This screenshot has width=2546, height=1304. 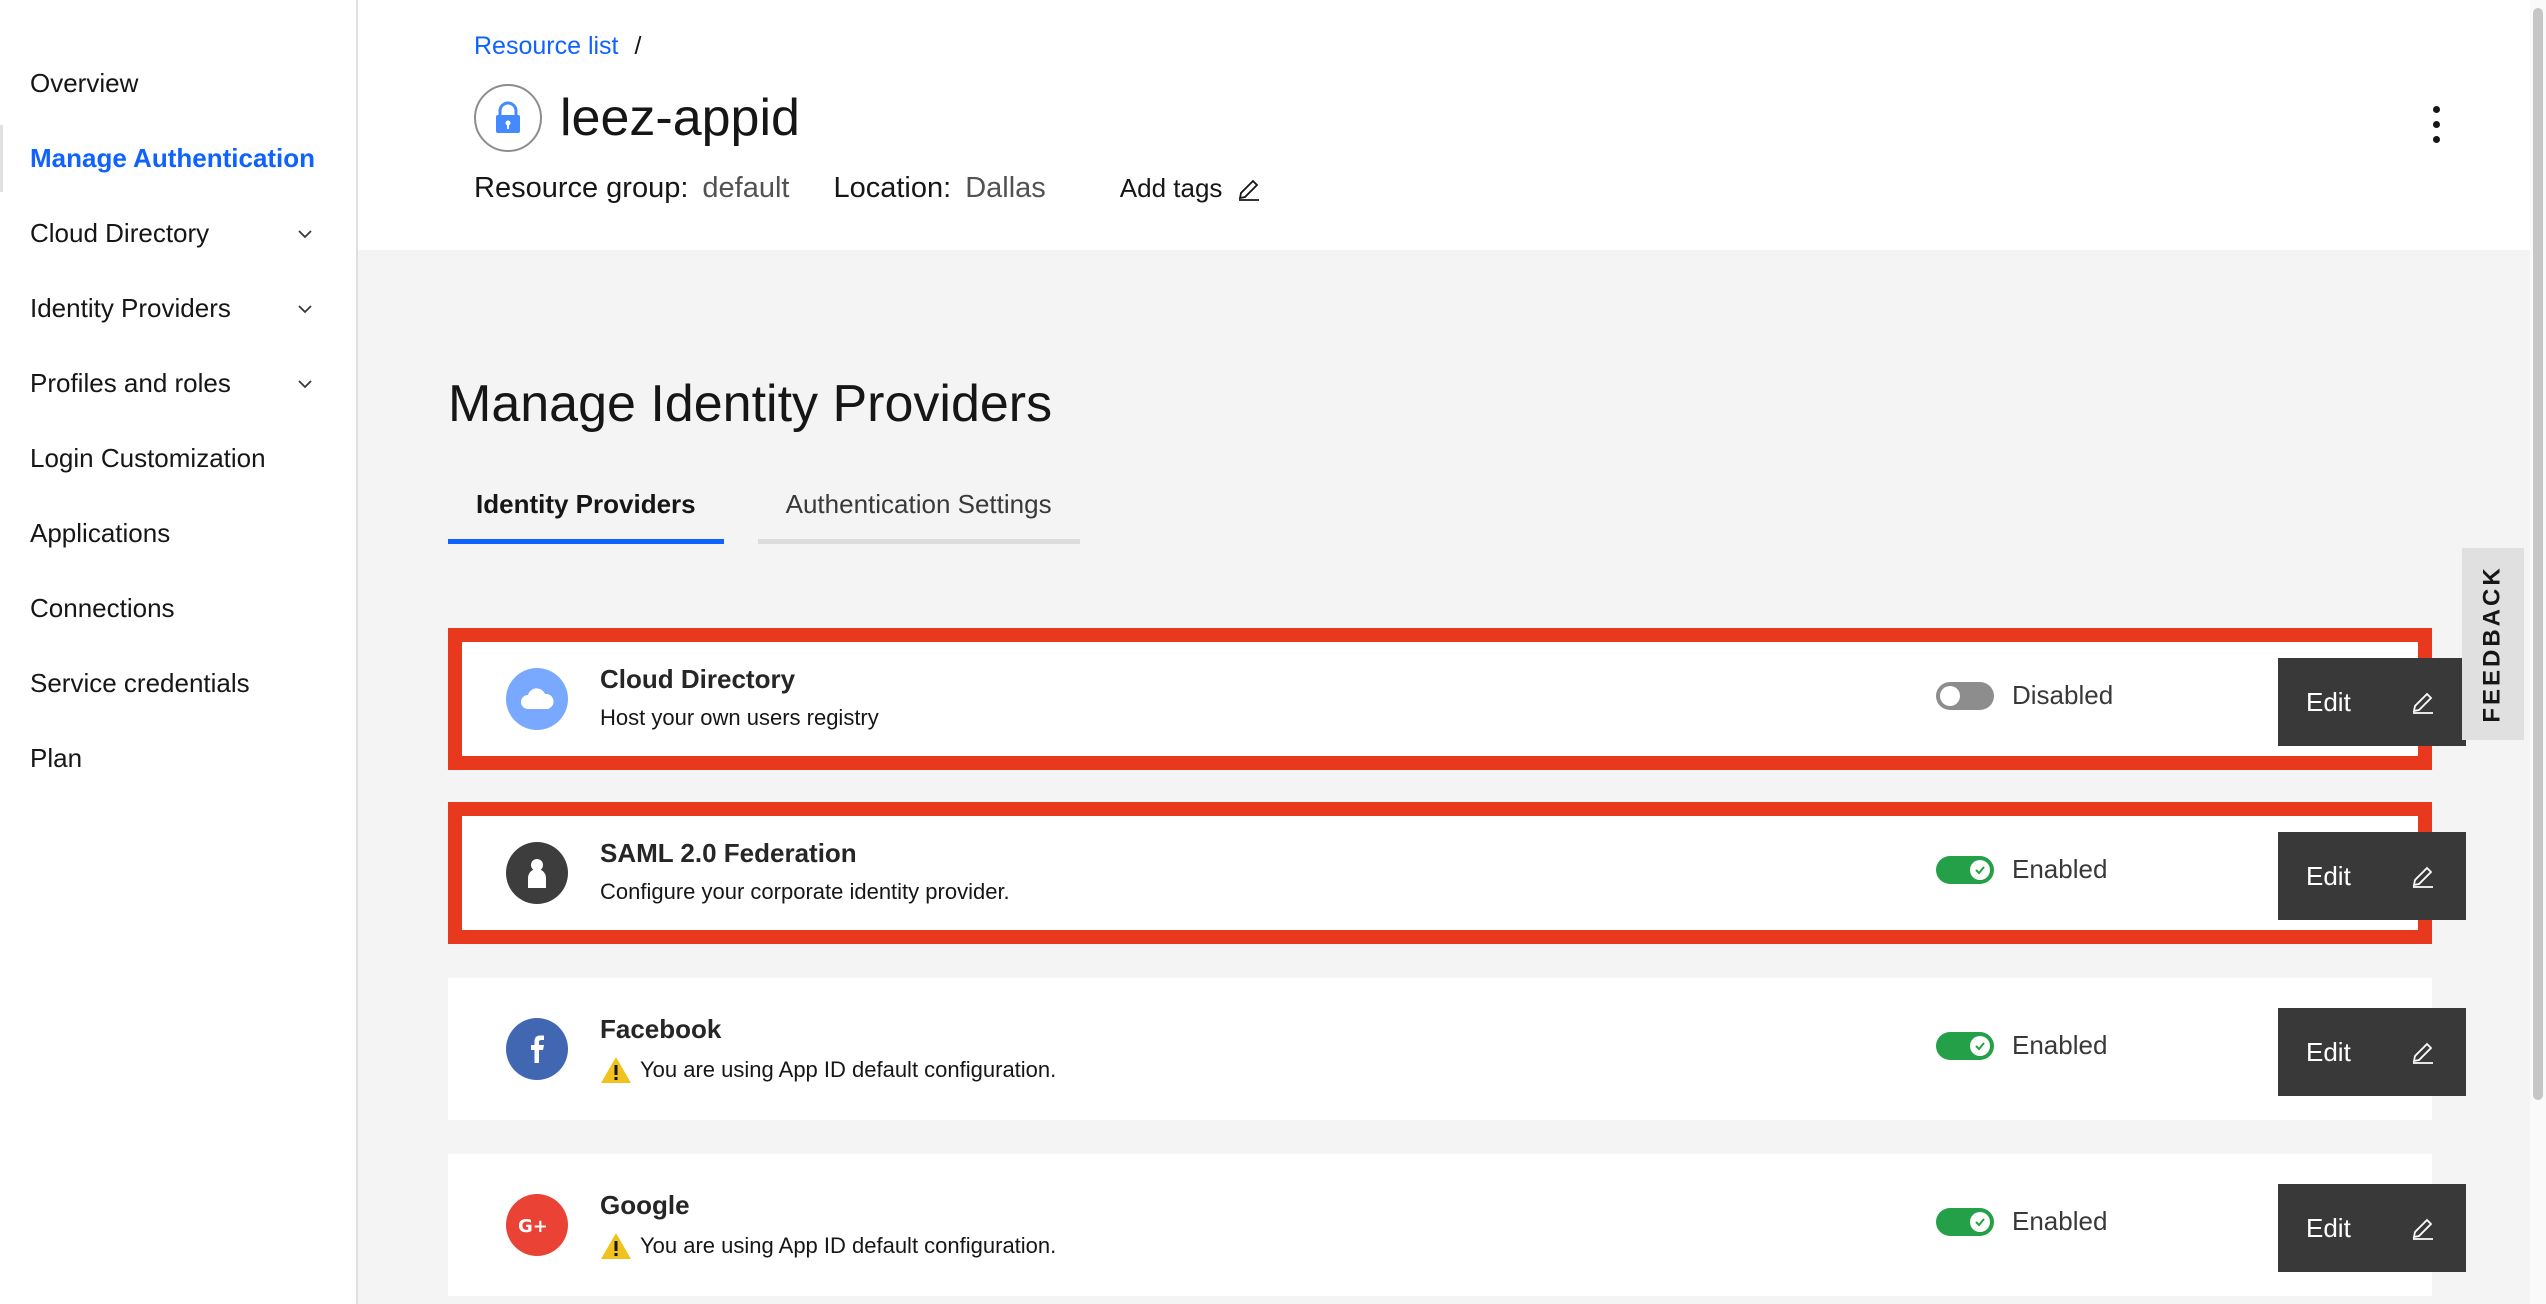 I want to click on tab-identity-providers: Identity Providers, so click(x=586, y=507).